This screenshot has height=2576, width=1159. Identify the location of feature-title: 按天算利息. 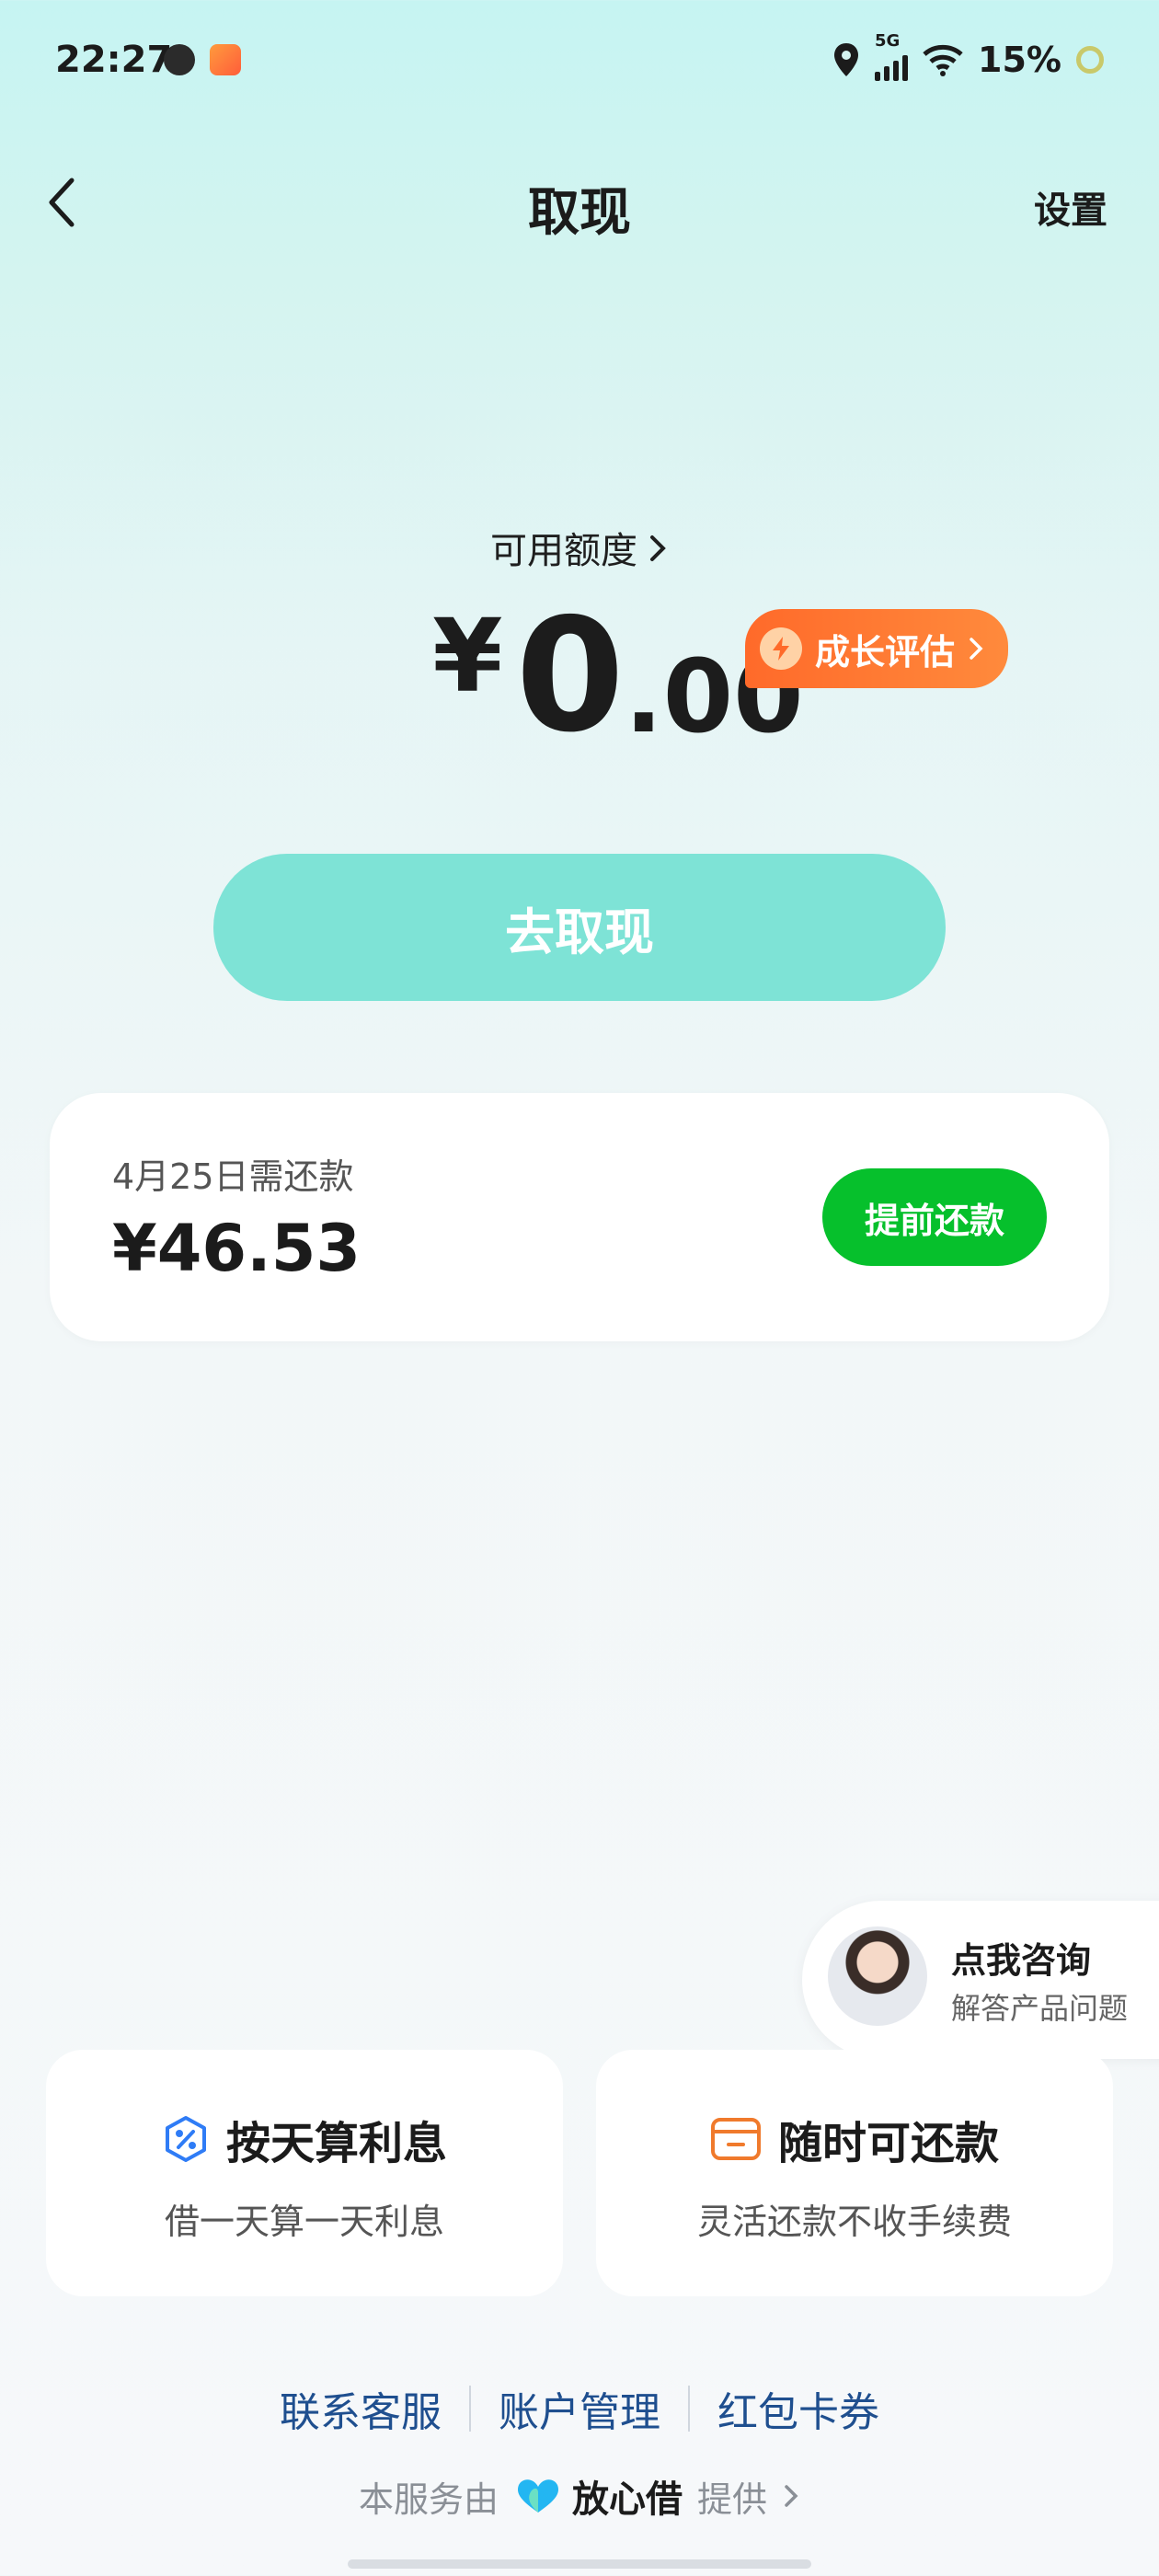
(336, 2143).